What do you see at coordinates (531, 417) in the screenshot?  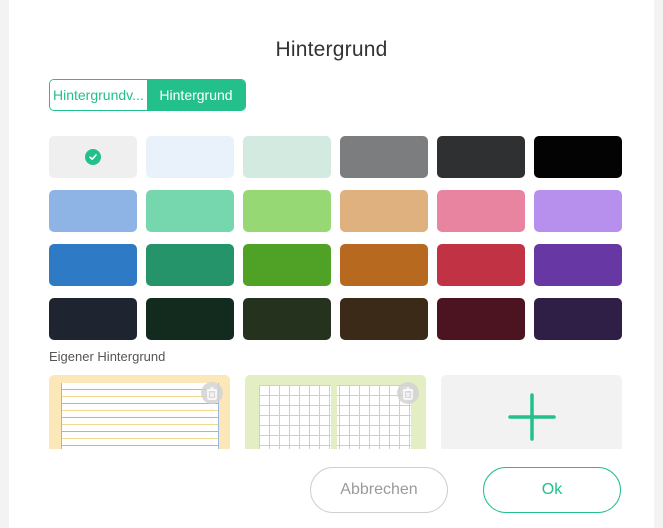 I see `plus-icon` at bounding box center [531, 417].